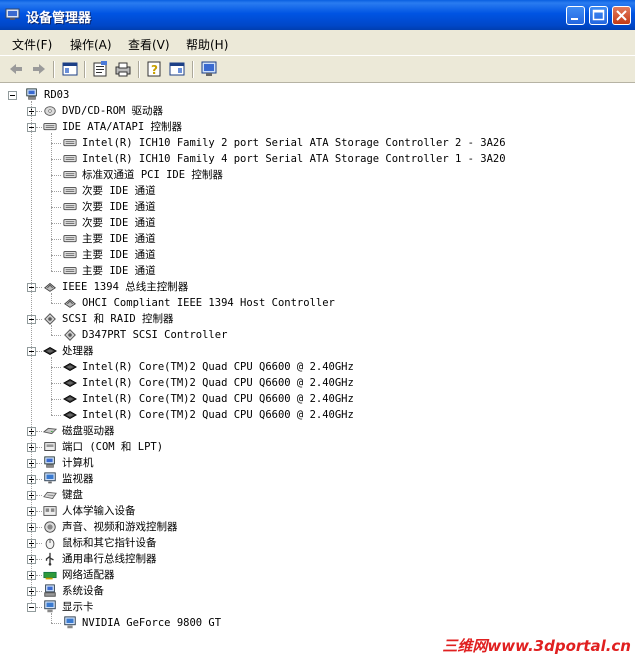  Describe the element at coordinates (88, 431) in the screenshot. I see `device-category-label: 磁盘驱动器` at that location.